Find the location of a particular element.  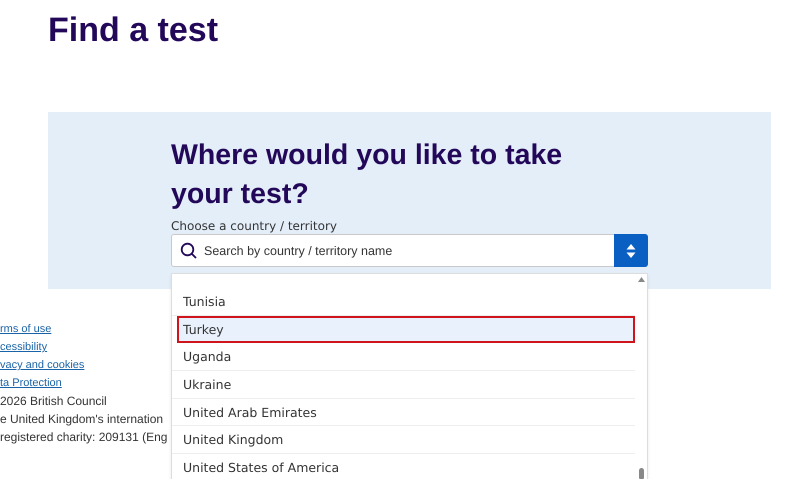

country-option: Tunisia is located at coordinates (403, 302).